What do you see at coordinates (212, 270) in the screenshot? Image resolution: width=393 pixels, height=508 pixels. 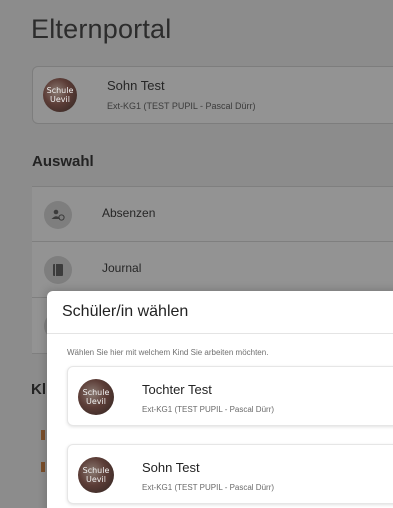 I see `menu-item-journal: Journal` at bounding box center [212, 270].